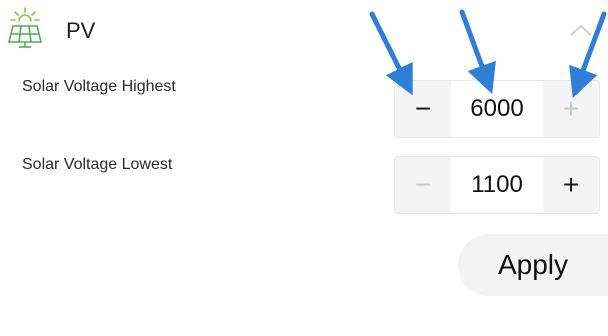 Image resolution: width=608 pixels, height=336 pixels. What do you see at coordinates (99, 86) in the screenshot?
I see `solar-voltage-highest-label: Solar Voltage Highest` at bounding box center [99, 86].